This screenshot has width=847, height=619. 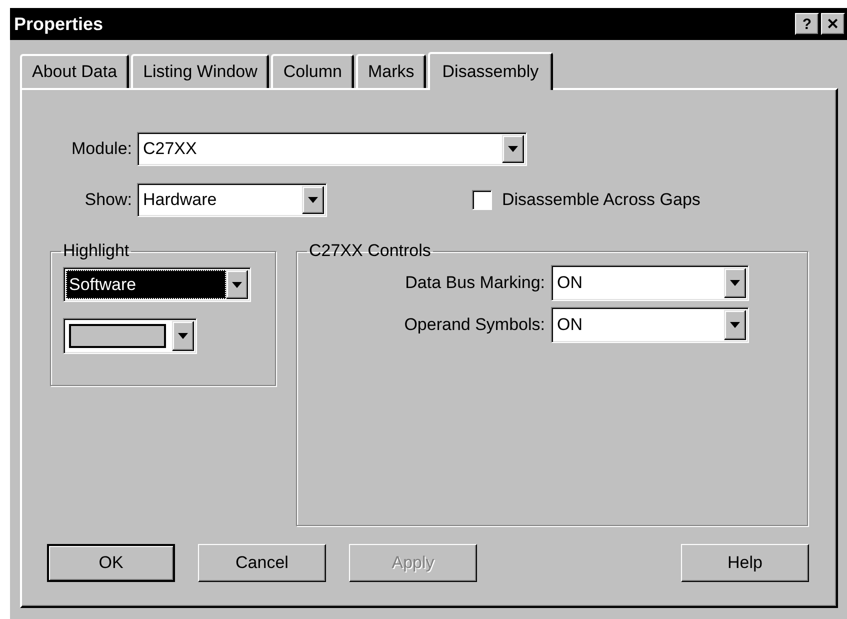 I want to click on dialog-button: Cancel, so click(x=262, y=563).